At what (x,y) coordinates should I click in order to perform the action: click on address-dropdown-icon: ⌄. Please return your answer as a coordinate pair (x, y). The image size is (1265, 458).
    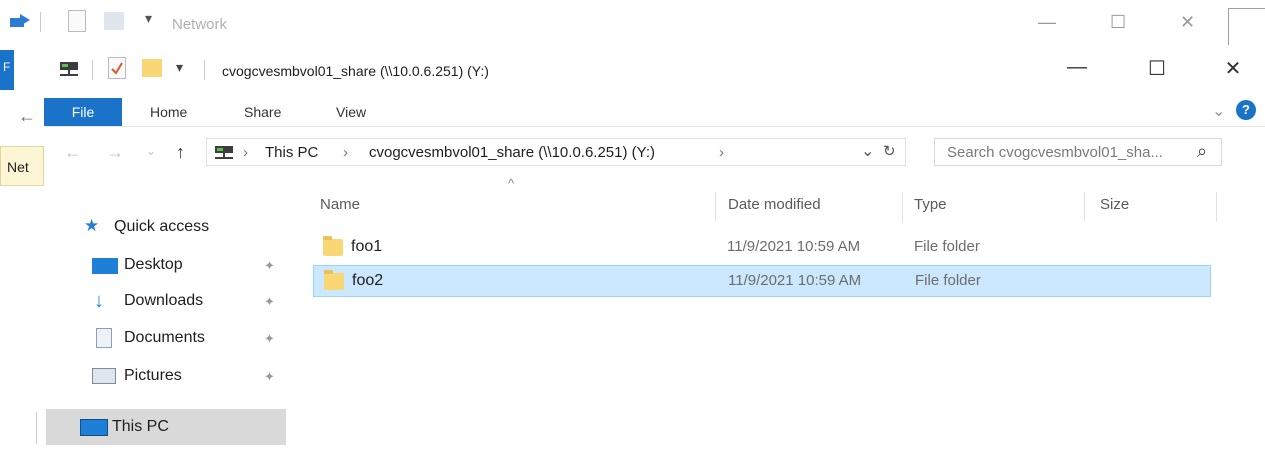
    Looking at the image, I should click on (867, 151).